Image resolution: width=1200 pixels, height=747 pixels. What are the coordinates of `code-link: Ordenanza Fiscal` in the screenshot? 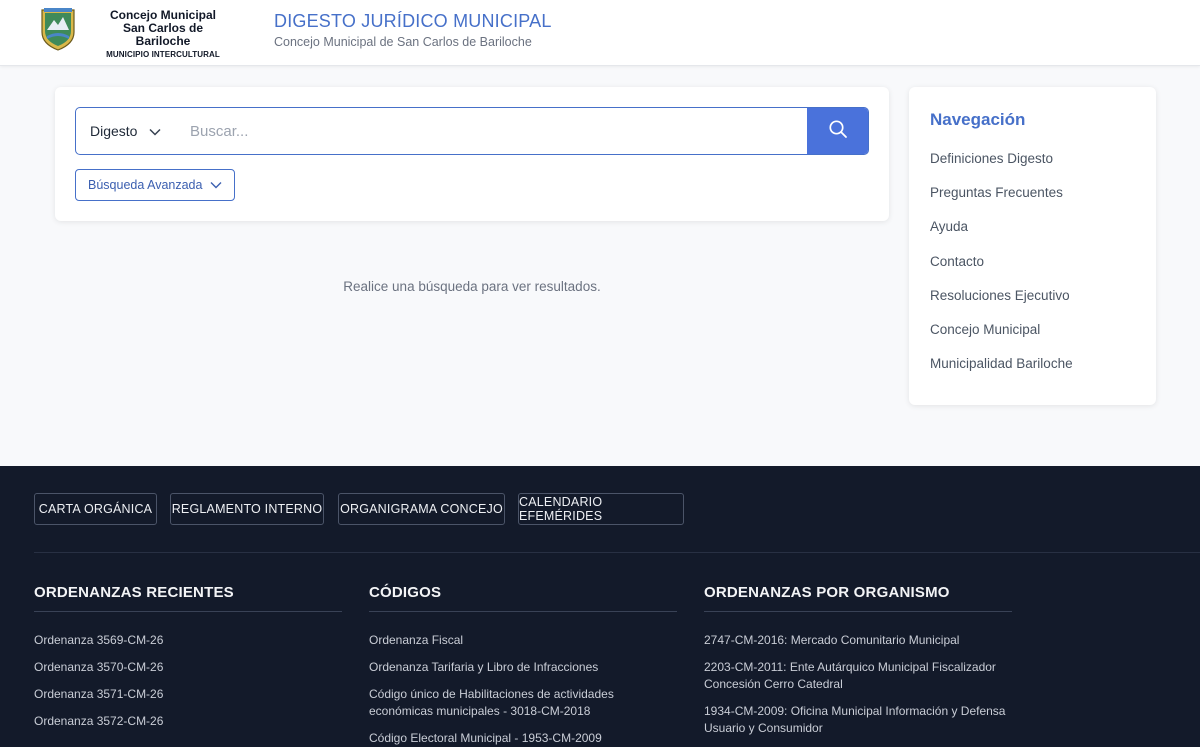 It's located at (523, 640).